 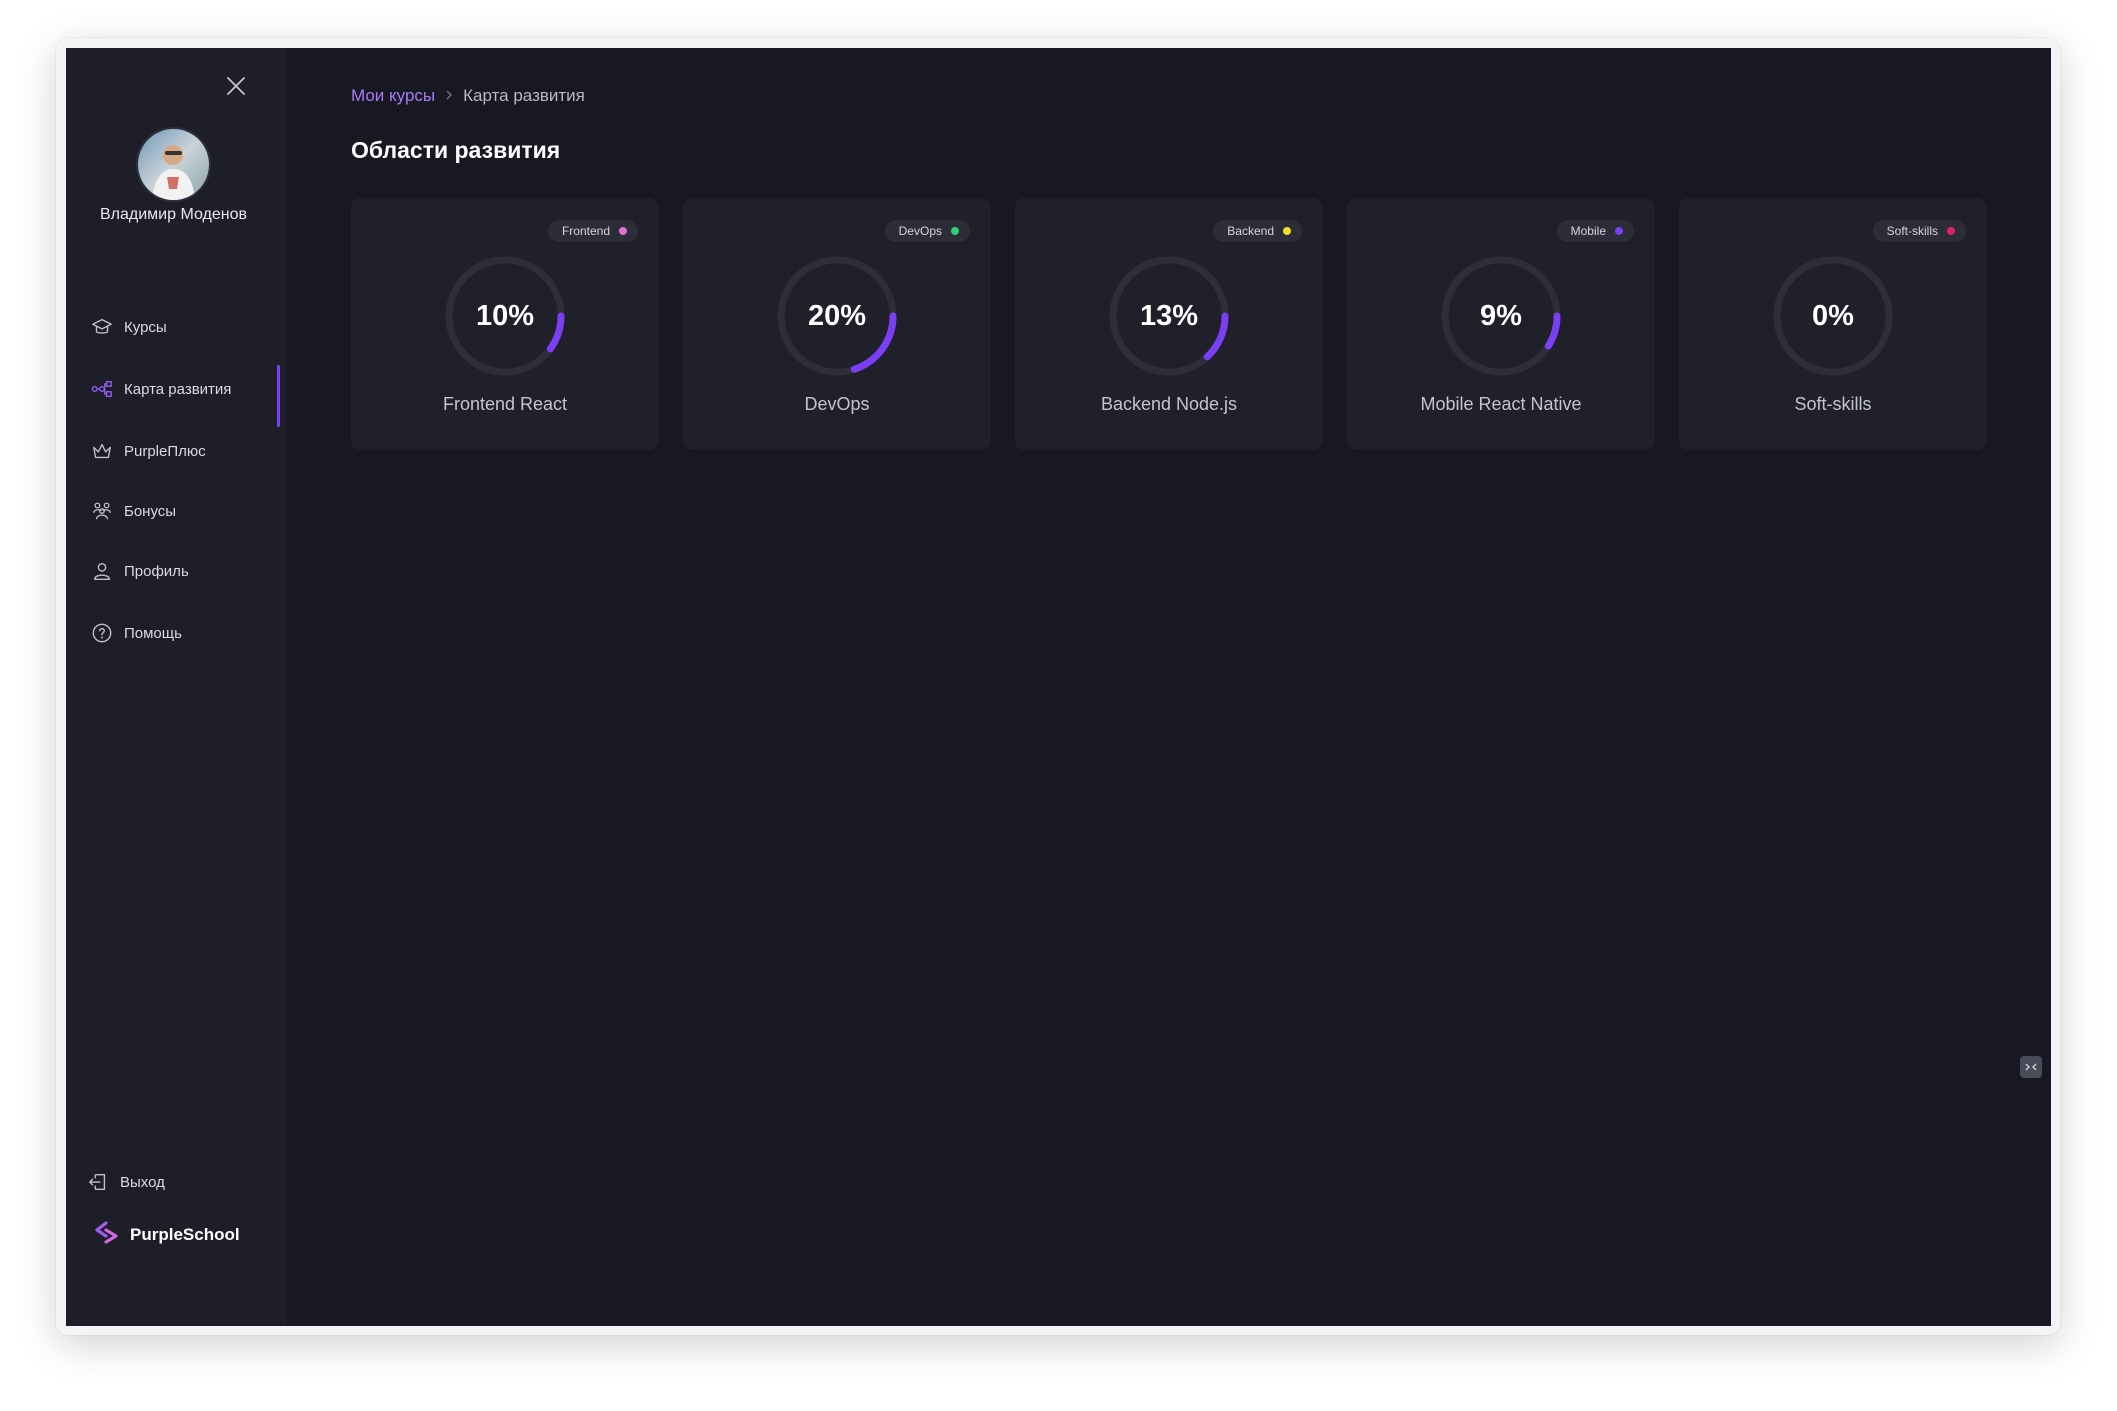 I want to click on user-photo, so click(x=173, y=164).